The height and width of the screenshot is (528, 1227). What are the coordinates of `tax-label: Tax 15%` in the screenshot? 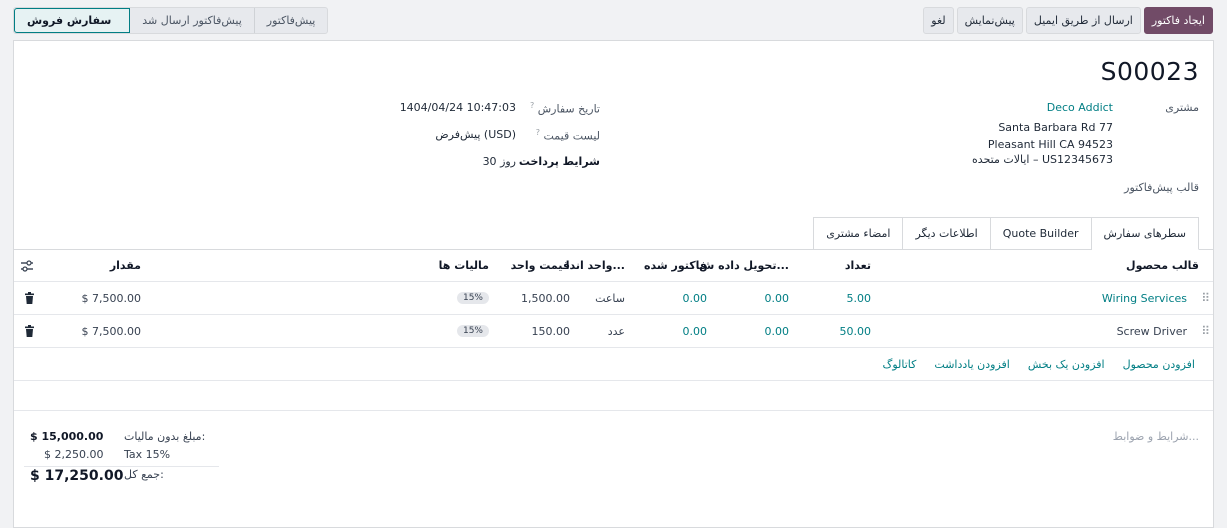 It's located at (147, 454).